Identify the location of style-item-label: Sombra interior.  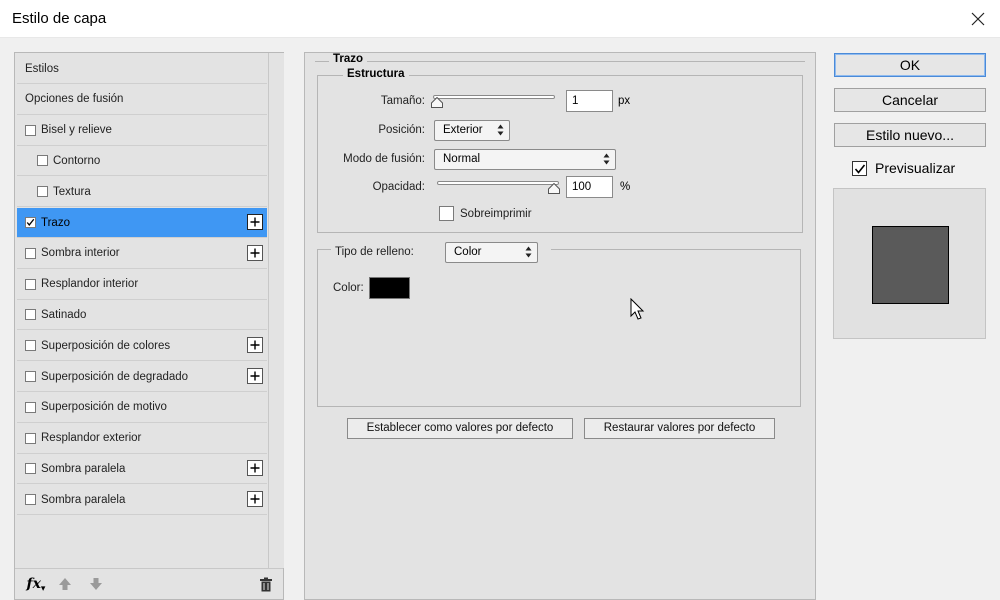
(80, 253).